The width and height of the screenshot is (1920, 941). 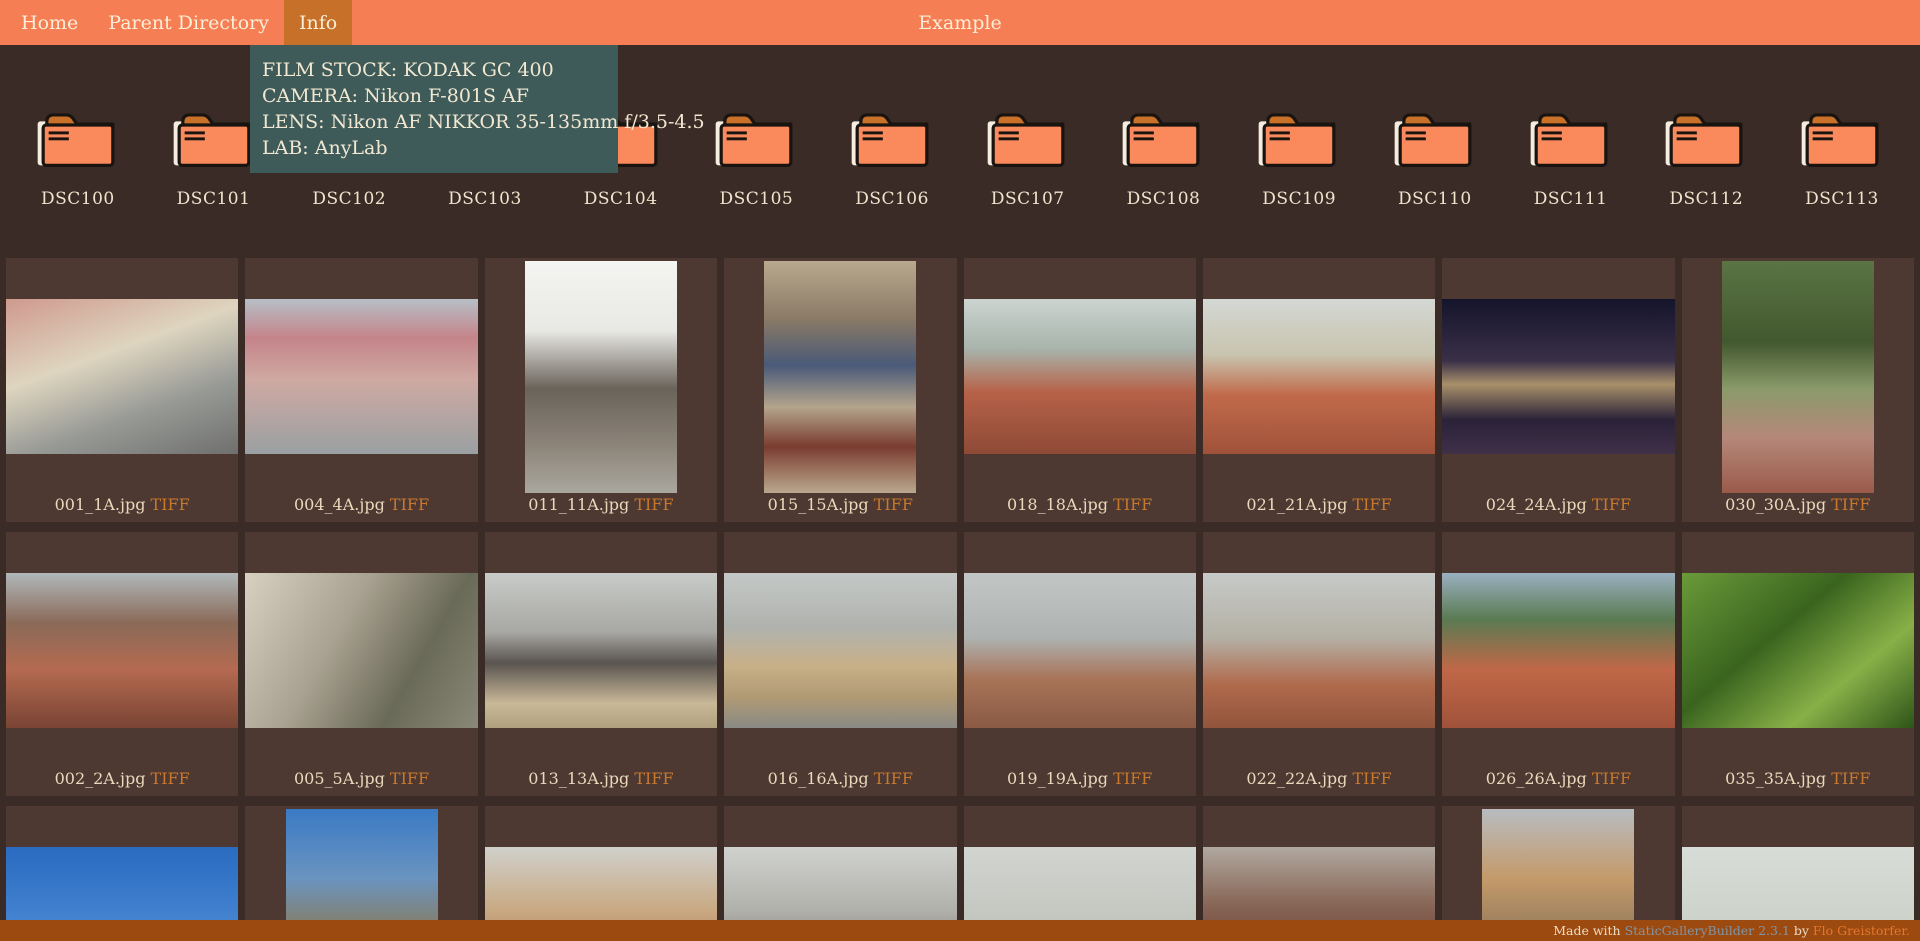 What do you see at coordinates (349, 199) in the screenshot?
I see `folder-label: DSC102` at bounding box center [349, 199].